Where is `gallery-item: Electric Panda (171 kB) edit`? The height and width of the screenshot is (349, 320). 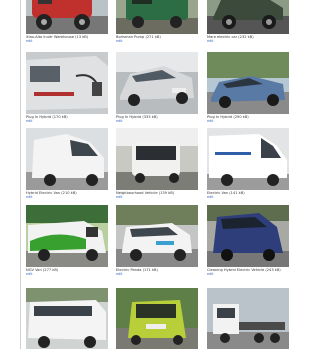
gallery-item: Electric Panda (171 kB) edit is located at coordinates (157, 240).